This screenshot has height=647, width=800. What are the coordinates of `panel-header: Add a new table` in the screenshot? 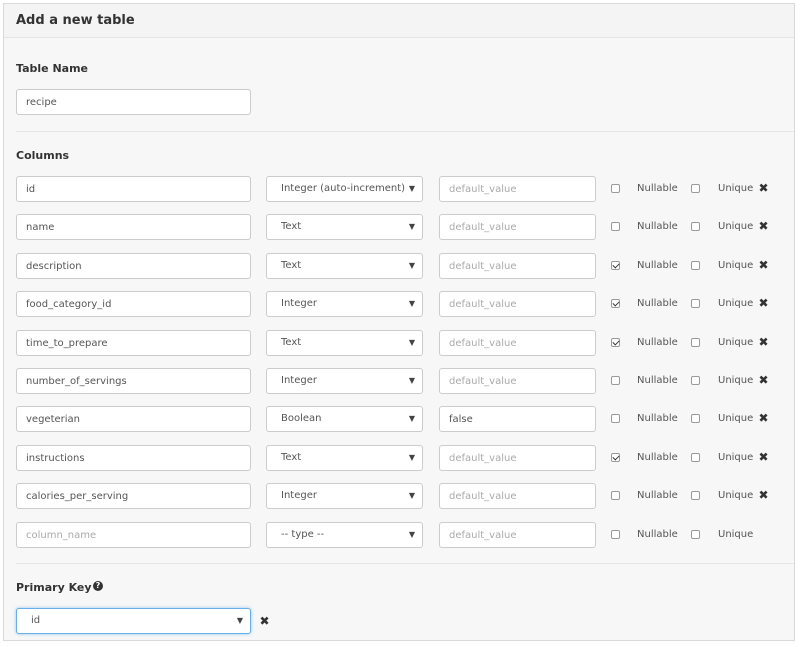 It's located at (399, 21).